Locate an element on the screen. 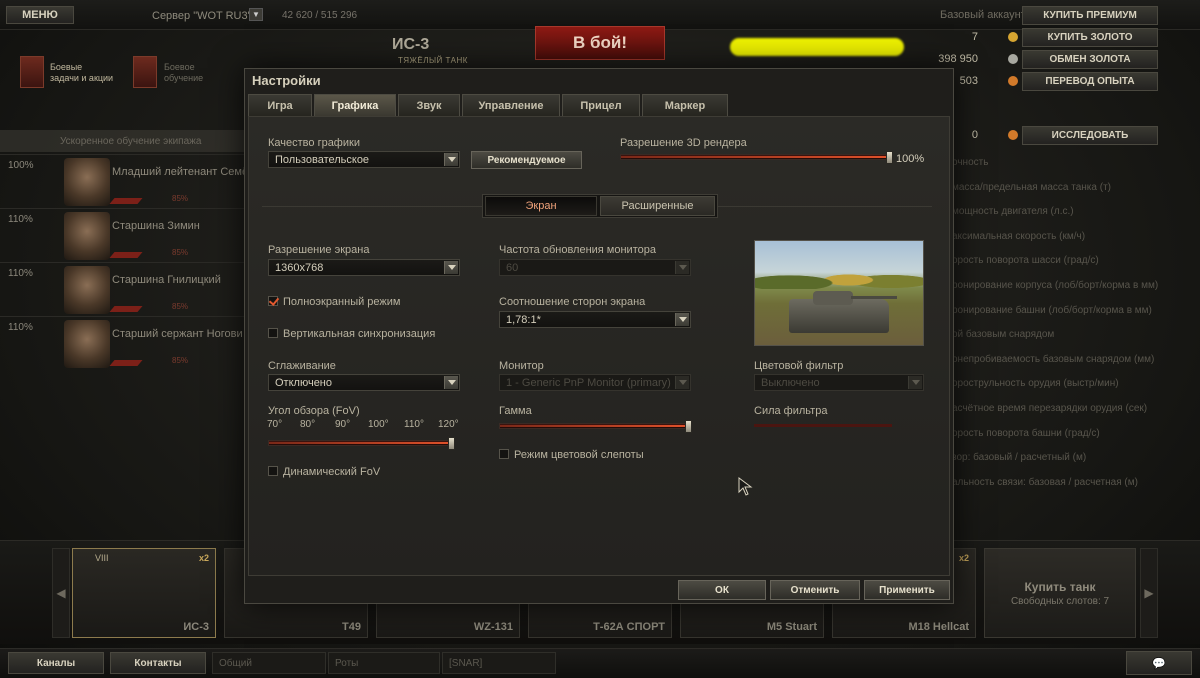 The width and height of the screenshot is (1200, 678). color-filter-label: Цветовой фильтр is located at coordinates (799, 366).